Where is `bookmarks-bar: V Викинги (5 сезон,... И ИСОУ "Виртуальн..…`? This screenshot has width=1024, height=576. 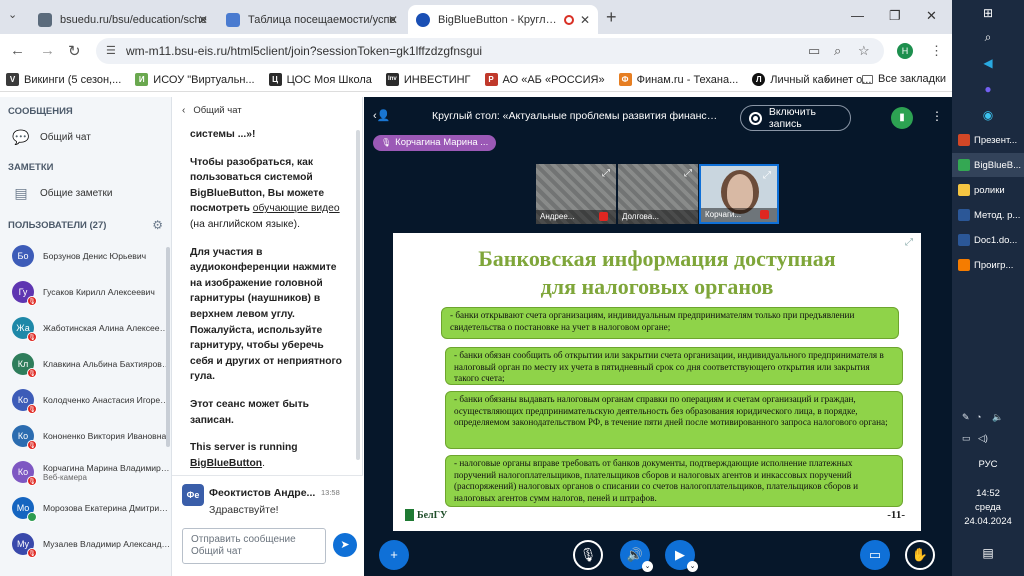 bookmarks-bar: V Викинги (5 сезон,... И ИСОУ "Виртуальн..… is located at coordinates (476, 80).